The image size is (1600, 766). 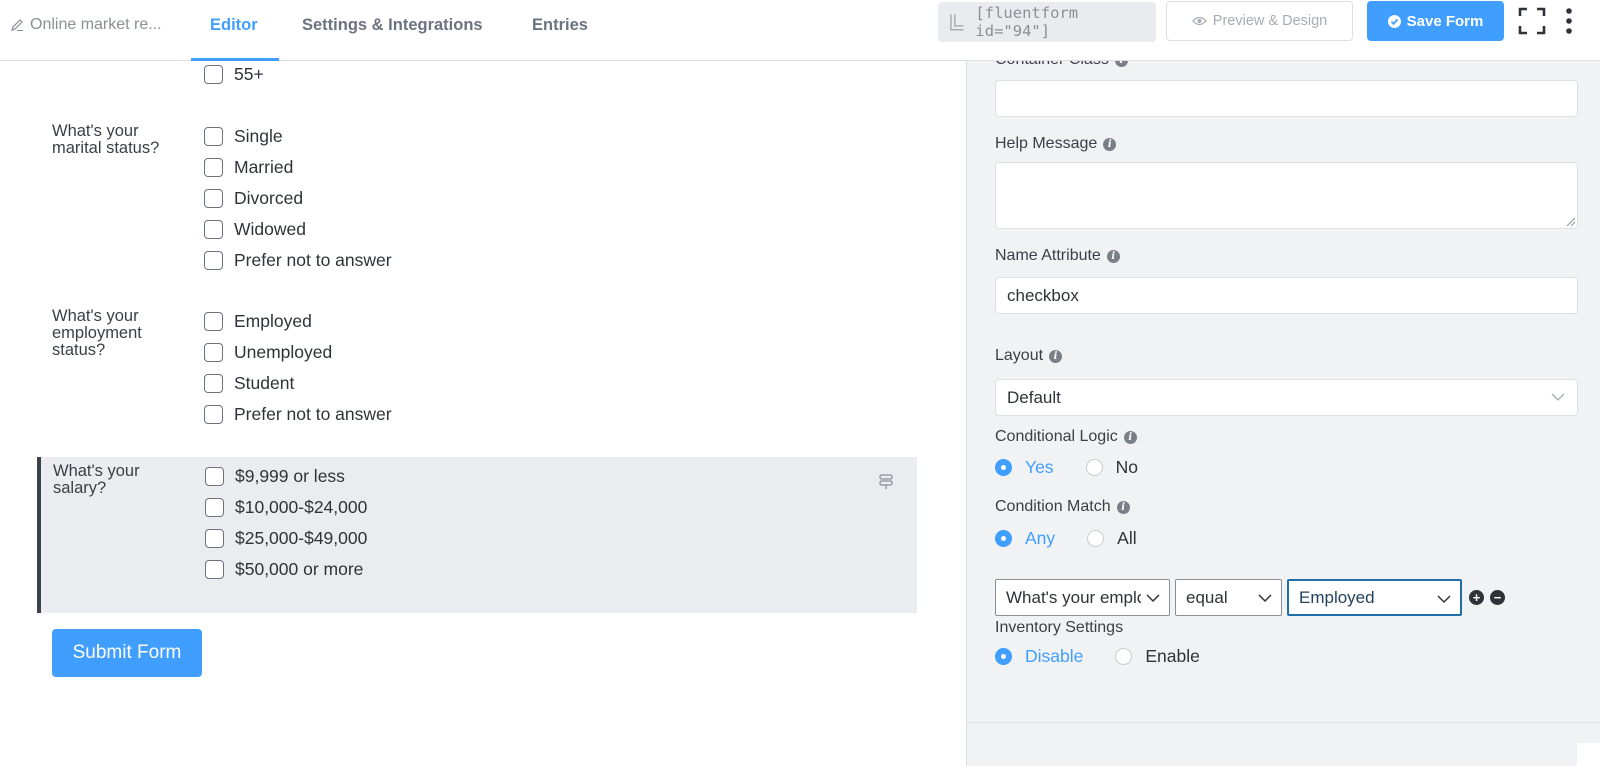 I want to click on check-circle-icon, so click(x=1394, y=21).